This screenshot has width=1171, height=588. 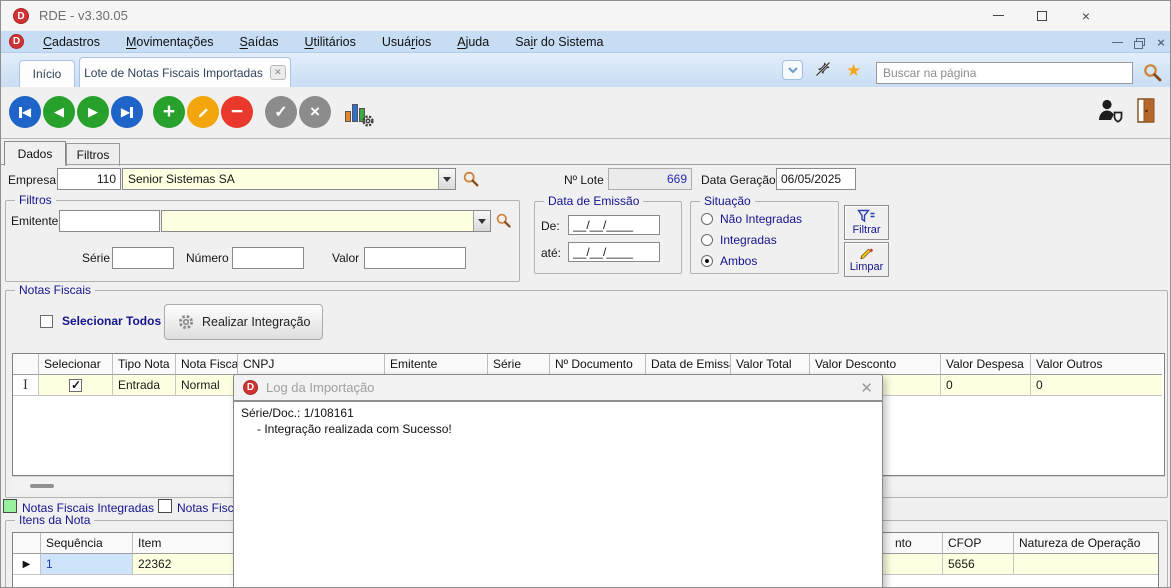 What do you see at coordinates (415, 258) in the screenshot?
I see `valor-input` at bounding box center [415, 258].